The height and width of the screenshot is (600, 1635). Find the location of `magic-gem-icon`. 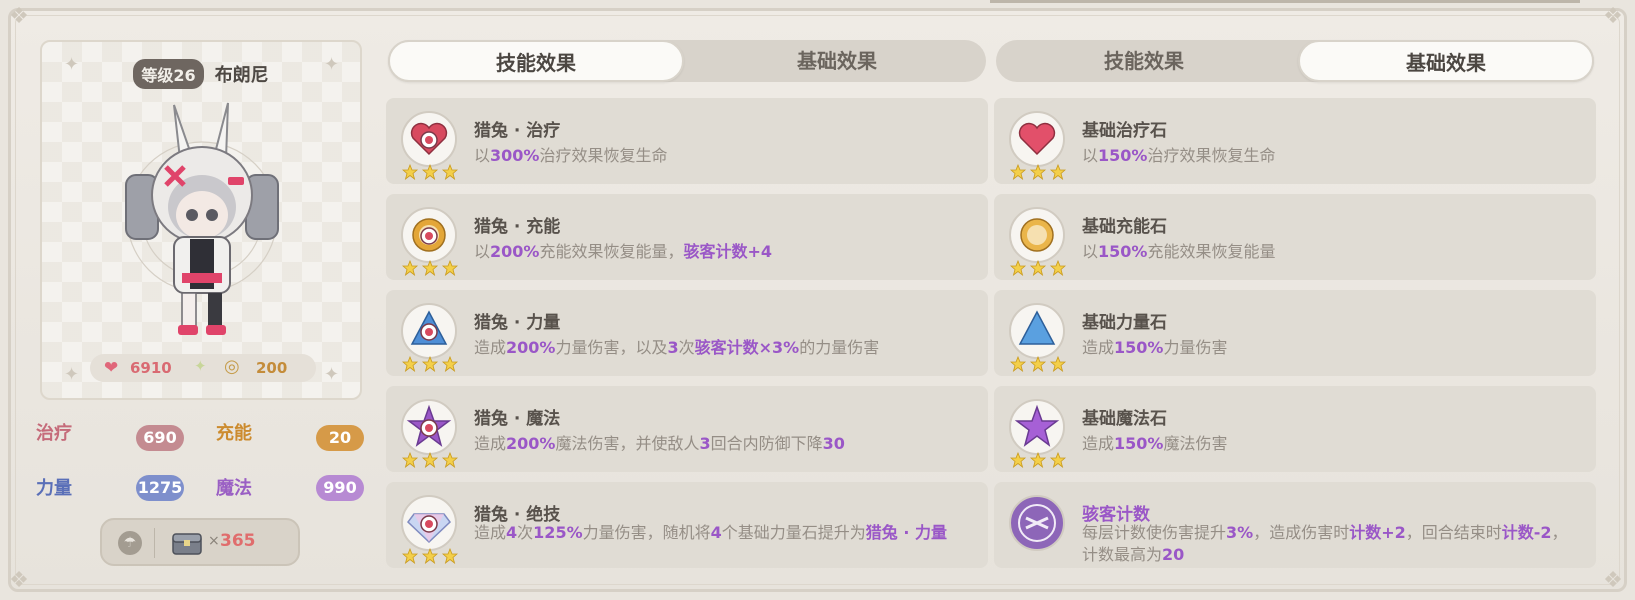

magic-gem-icon is located at coordinates (429, 427).